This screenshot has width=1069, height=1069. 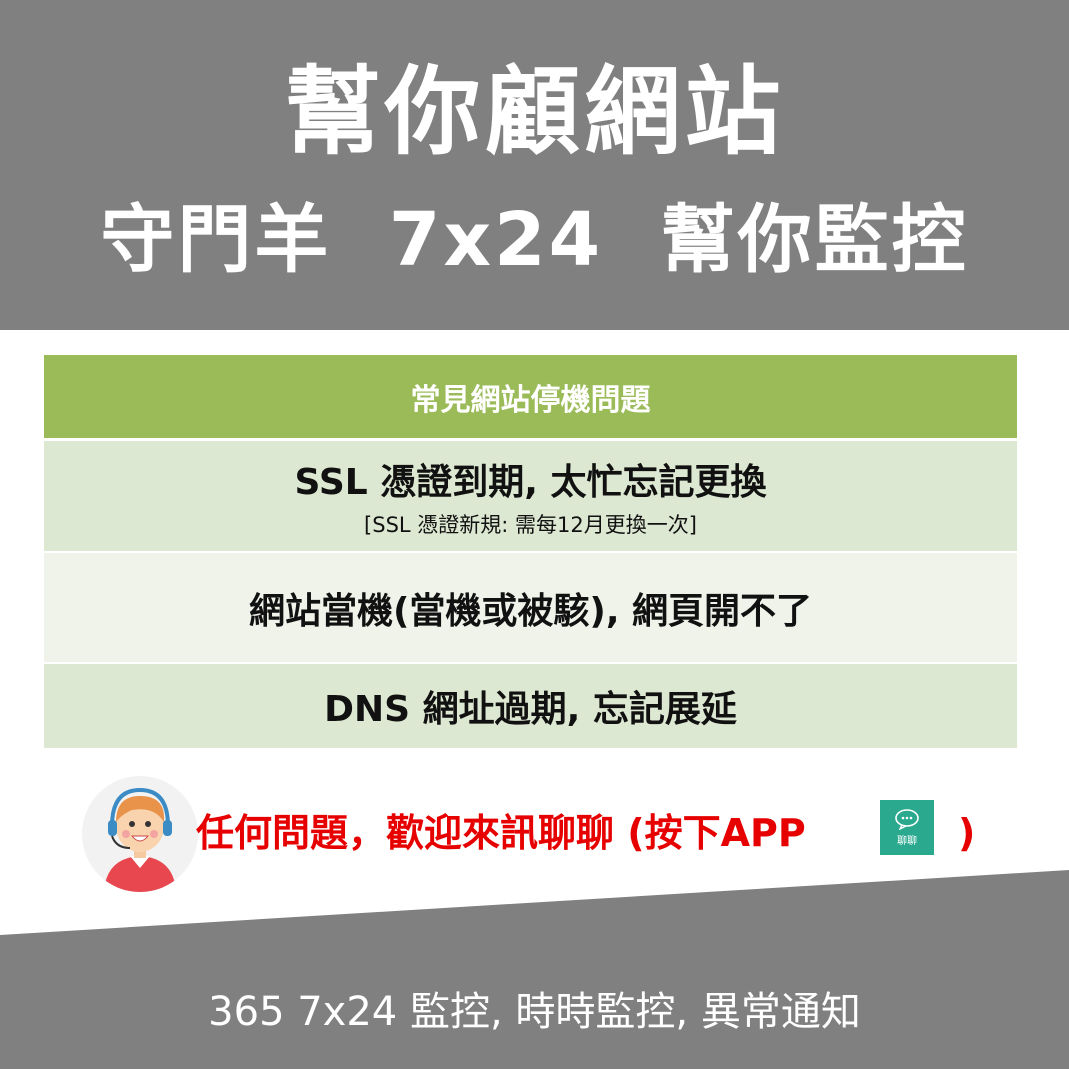 I want to click on table-row: 網站當機(當機或被駭), 網頁開不了, so click(x=530, y=607).